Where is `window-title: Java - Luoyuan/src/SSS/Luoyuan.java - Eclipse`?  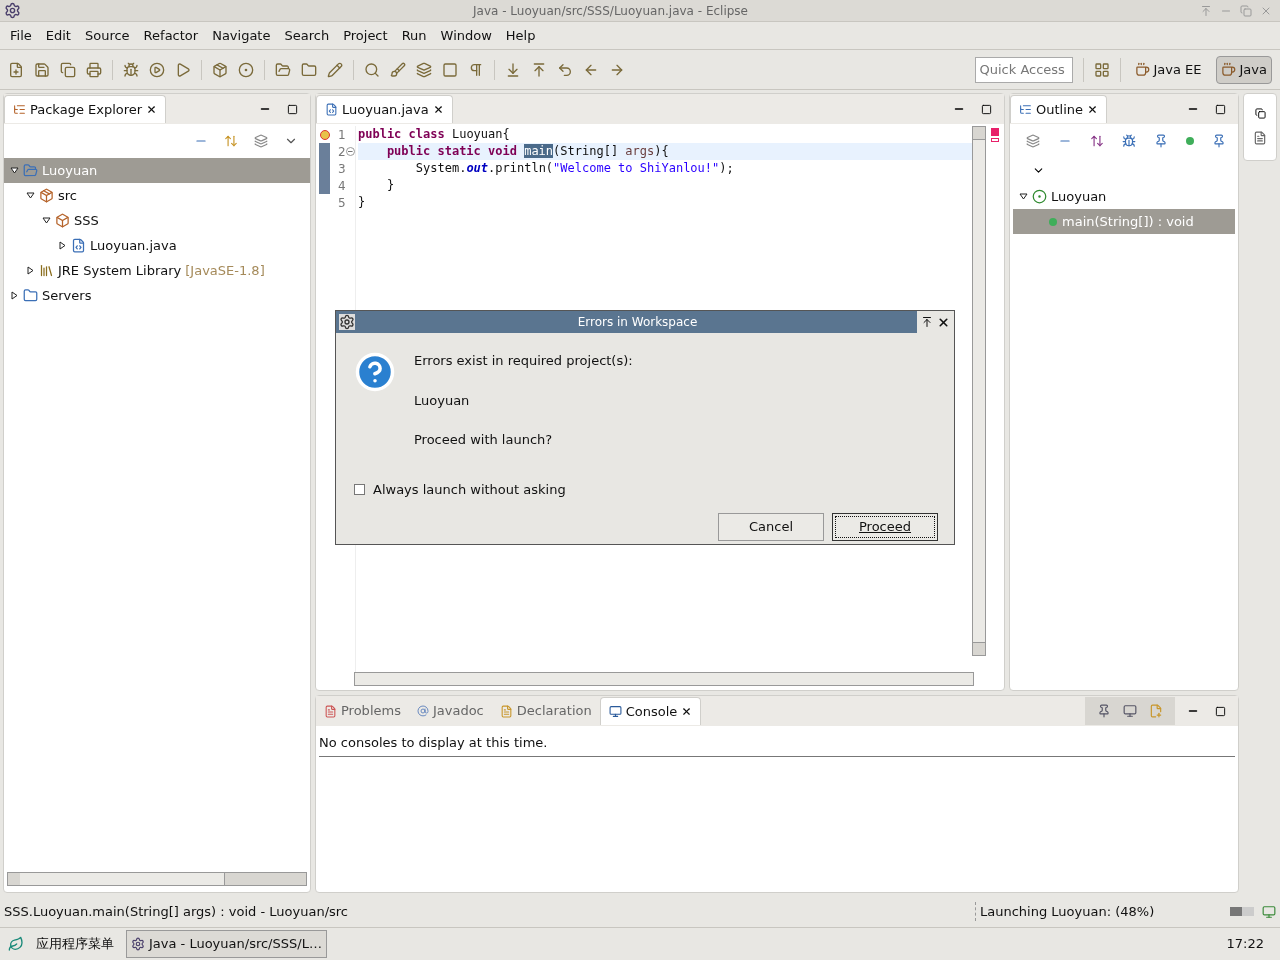
window-title: Java - Luoyuan/src/SSS/Luoyuan.java - Eclipse is located at coordinates (610, 11).